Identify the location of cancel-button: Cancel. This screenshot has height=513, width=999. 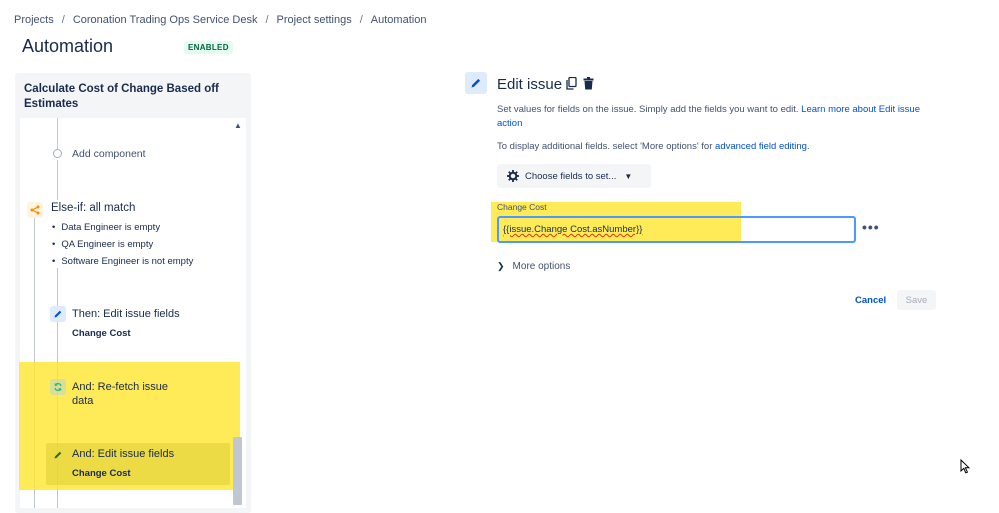
(870, 300).